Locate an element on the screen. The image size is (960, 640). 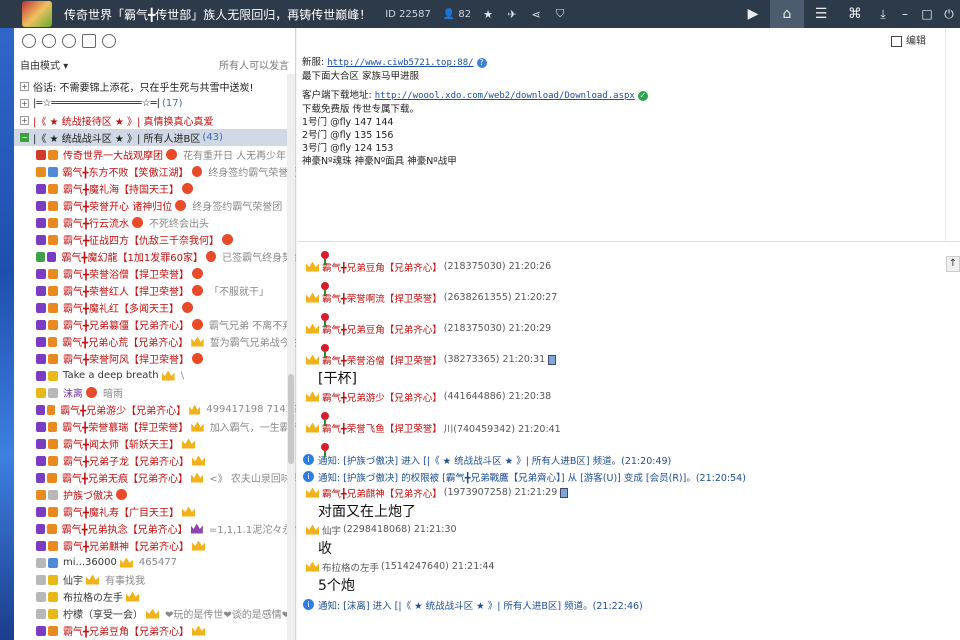
sender-name: 霸气╋荣誉飞鱼【捍卫荣誉】 is located at coordinates (382, 428).